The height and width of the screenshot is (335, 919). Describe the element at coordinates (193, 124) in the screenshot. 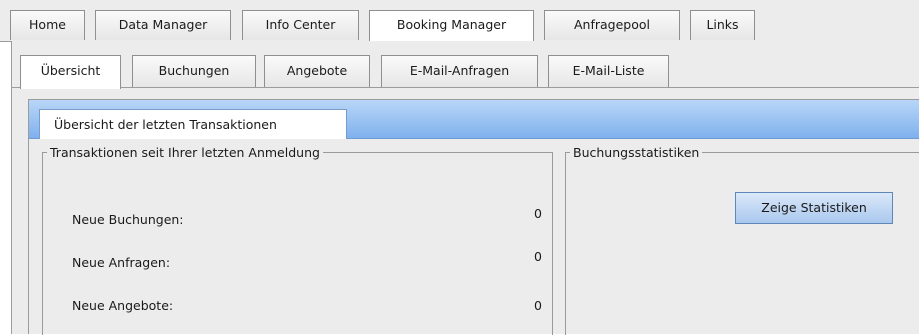

I see `tab-transactions-overview: Übersicht der letzten Transaktionen` at that location.